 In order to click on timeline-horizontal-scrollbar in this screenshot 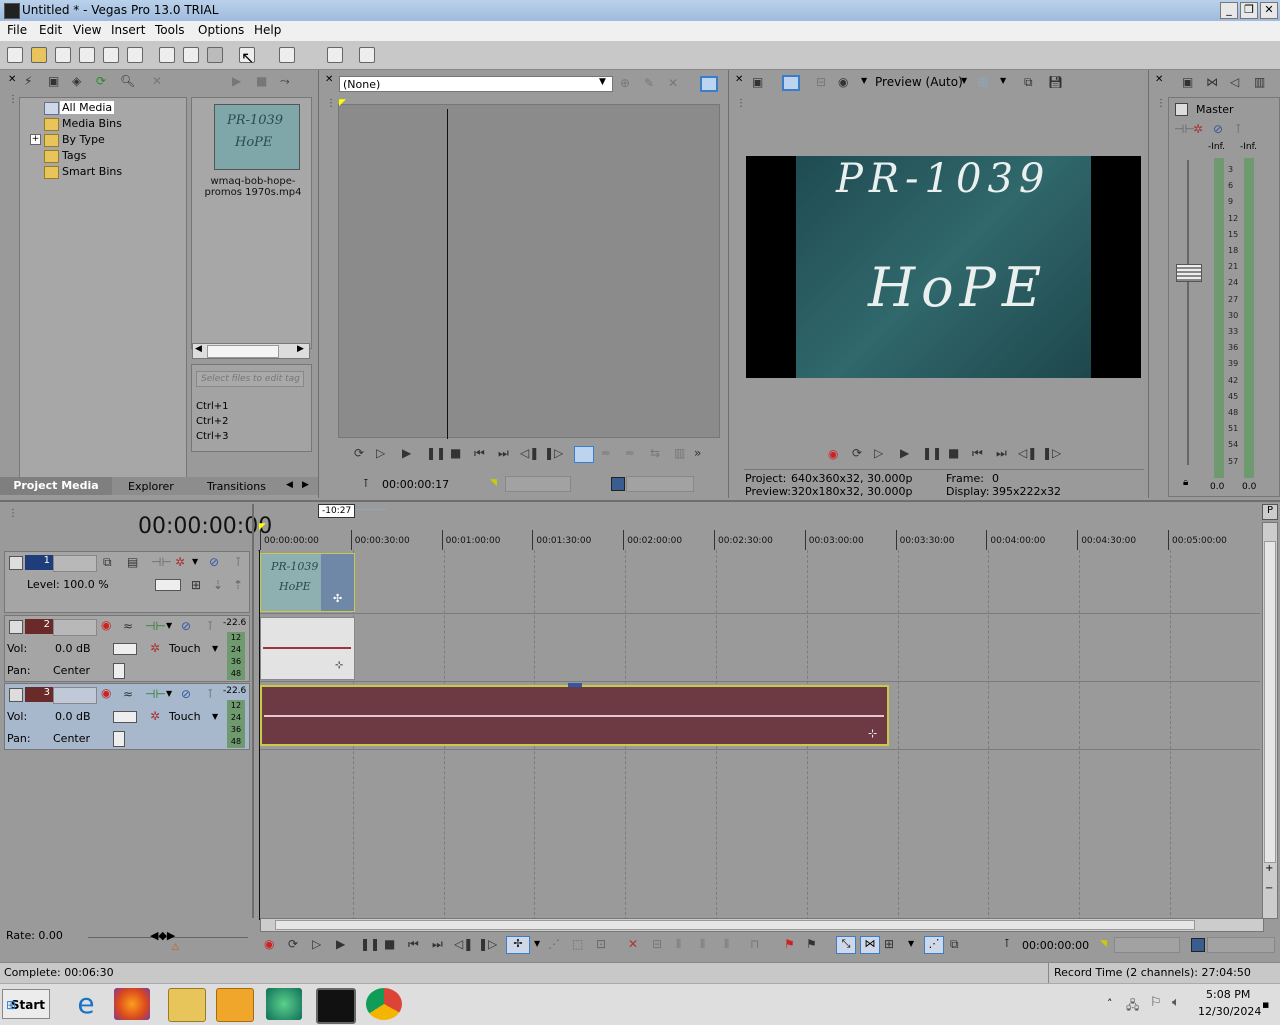, I will do `click(762, 925)`.